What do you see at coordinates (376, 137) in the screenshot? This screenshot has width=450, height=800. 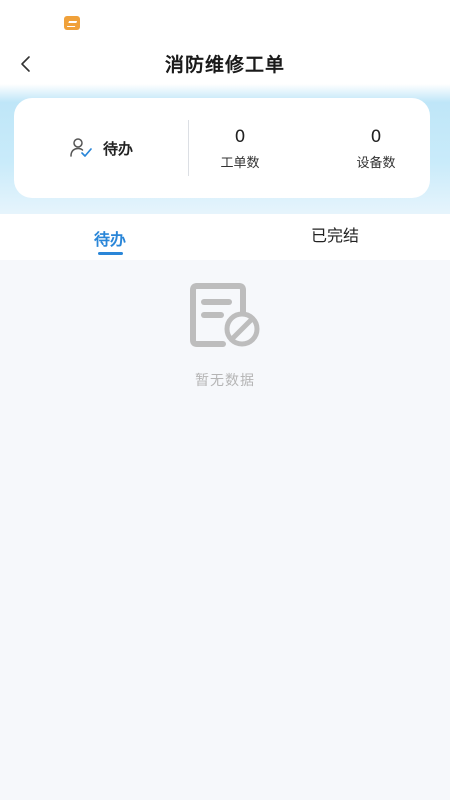 I see `device-count: 0` at bounding box center [376, 137].